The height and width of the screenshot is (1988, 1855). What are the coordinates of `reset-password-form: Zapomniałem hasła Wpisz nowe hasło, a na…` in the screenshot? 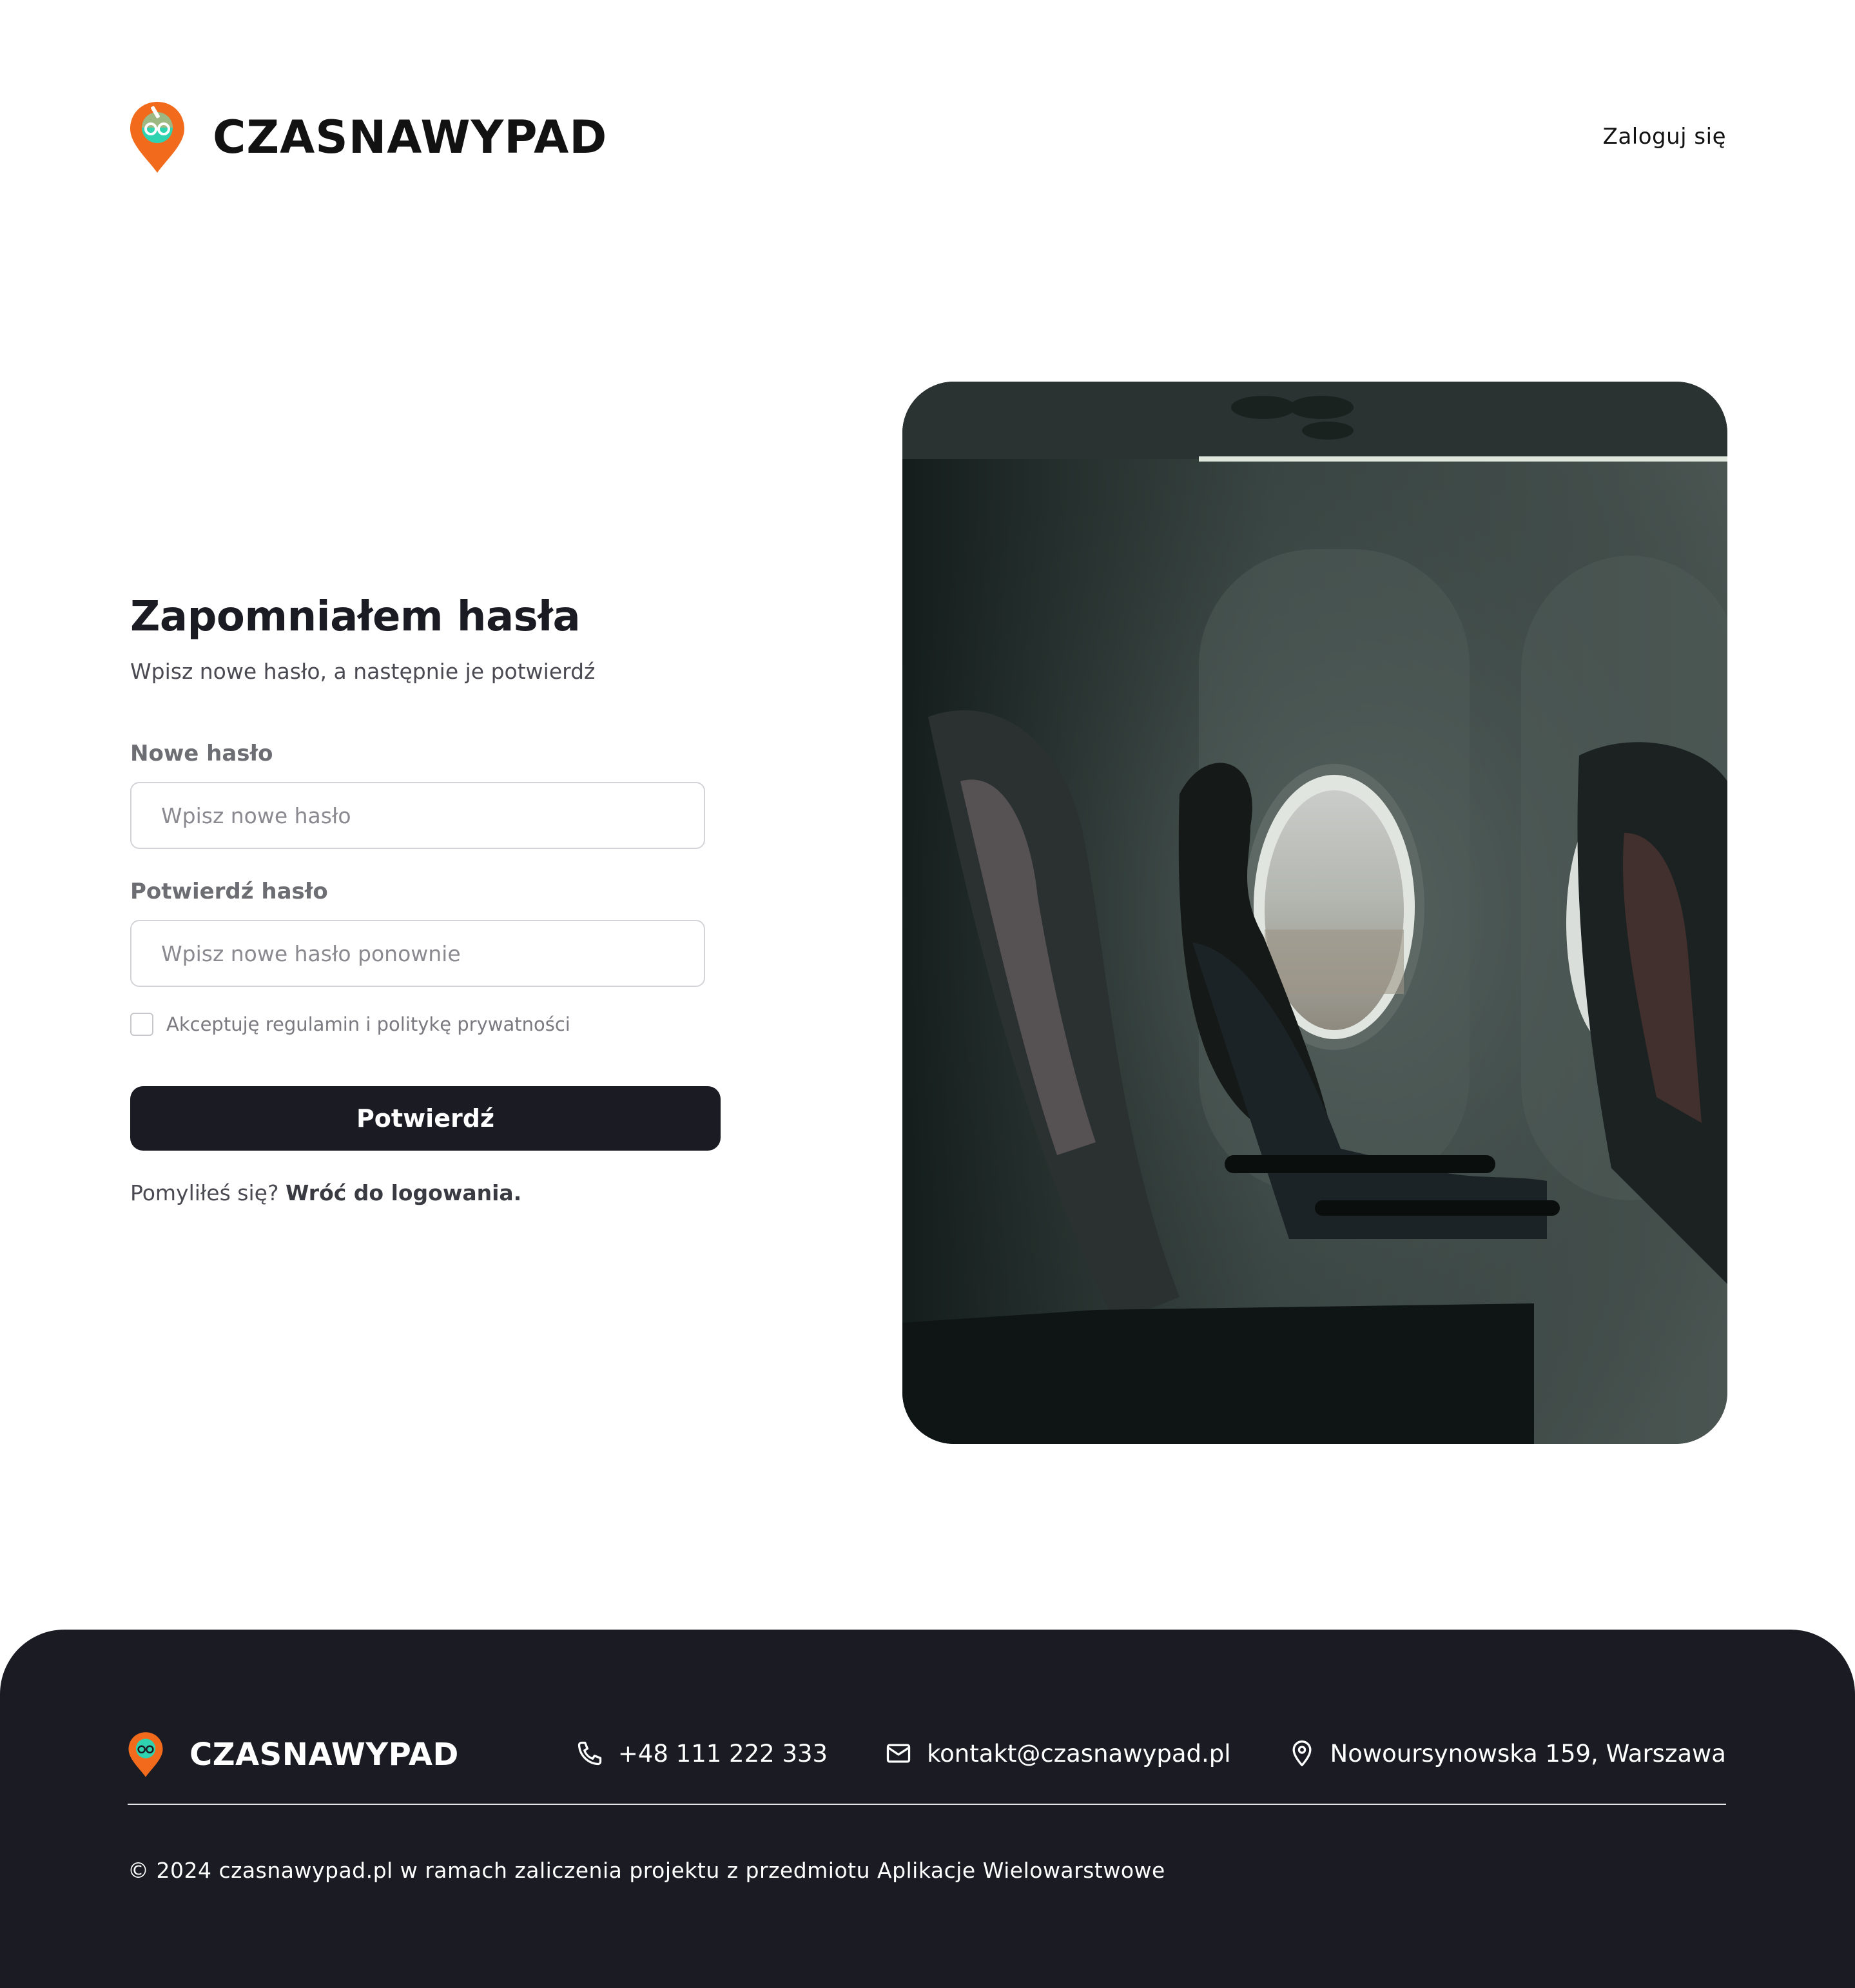 It's located at (426, 899).